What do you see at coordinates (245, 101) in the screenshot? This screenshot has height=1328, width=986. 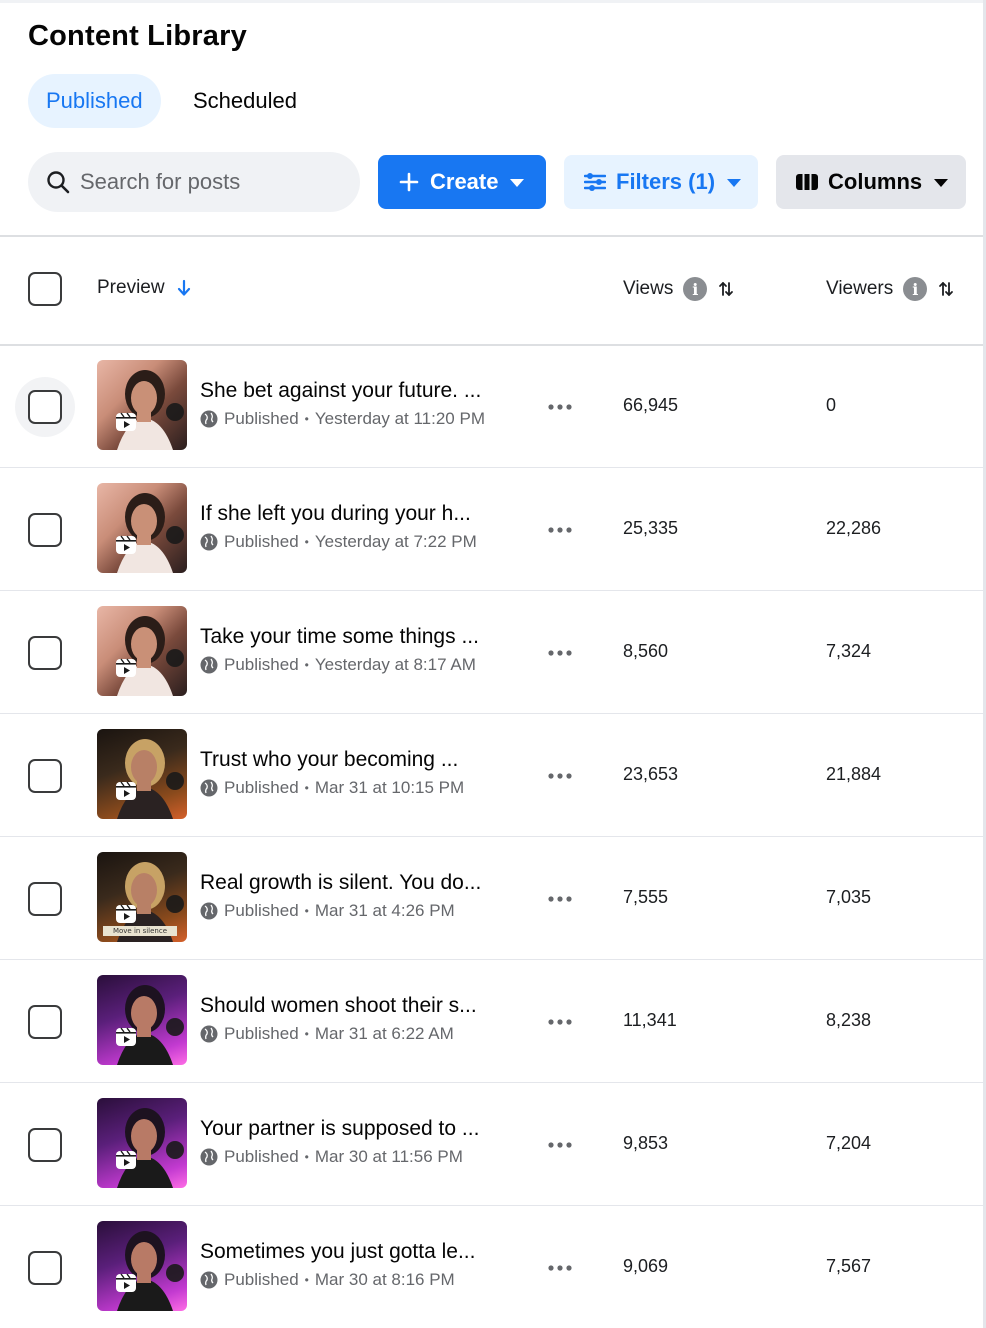 I see `tab-scheduled: Scheduled` at bounding box center [245, 101].